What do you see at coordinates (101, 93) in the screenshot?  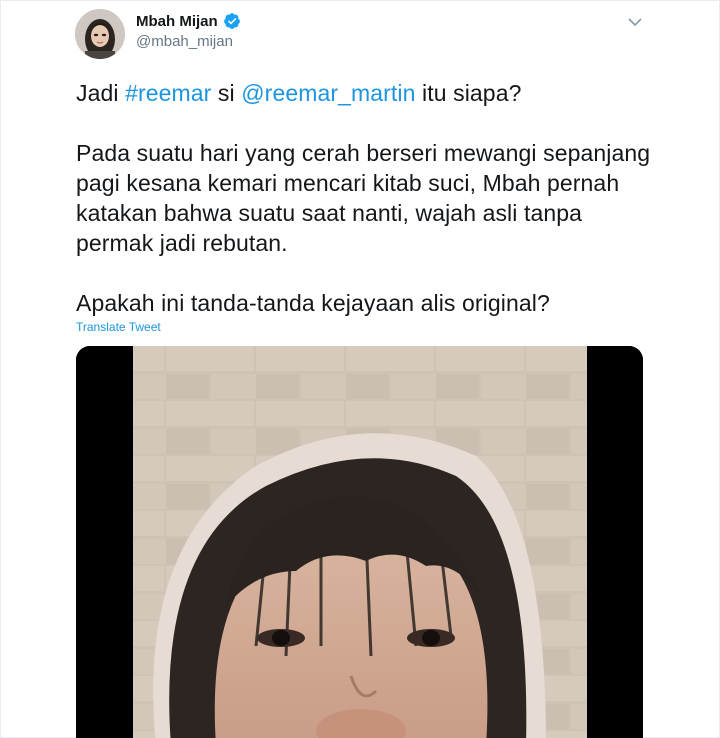 I see `text-segment: Jadi` at bounding box center [101, 93].